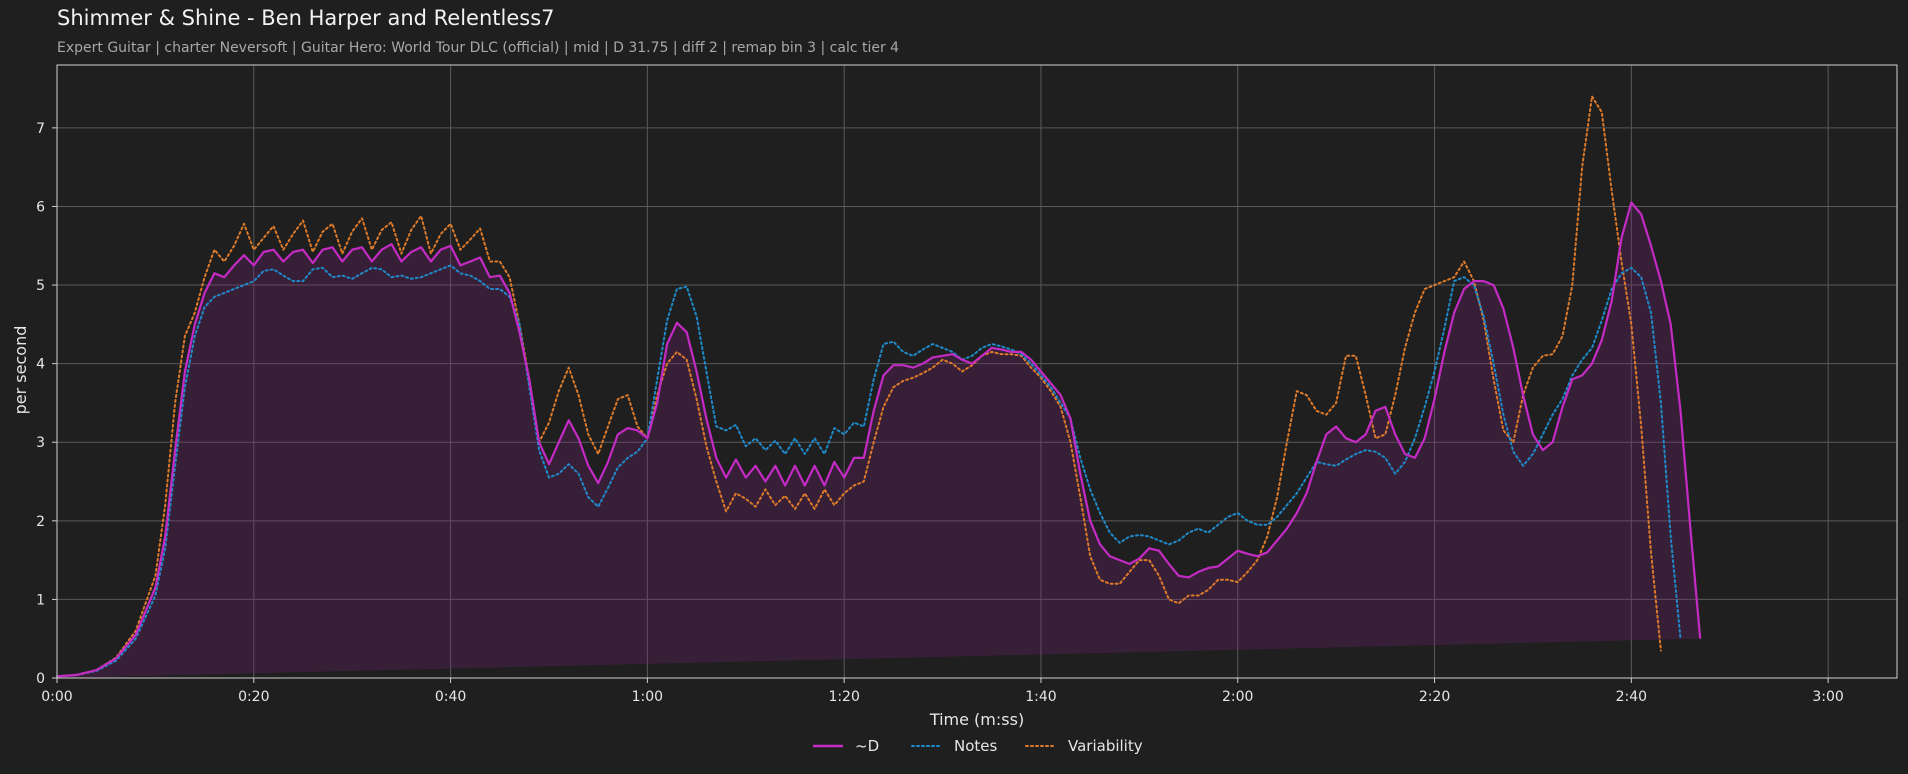 This screenshot has width=1908, height=774. Describe the element at coordinates (843, 697) in the screenshot. I see `x-tick-label: 1:20` at that location.